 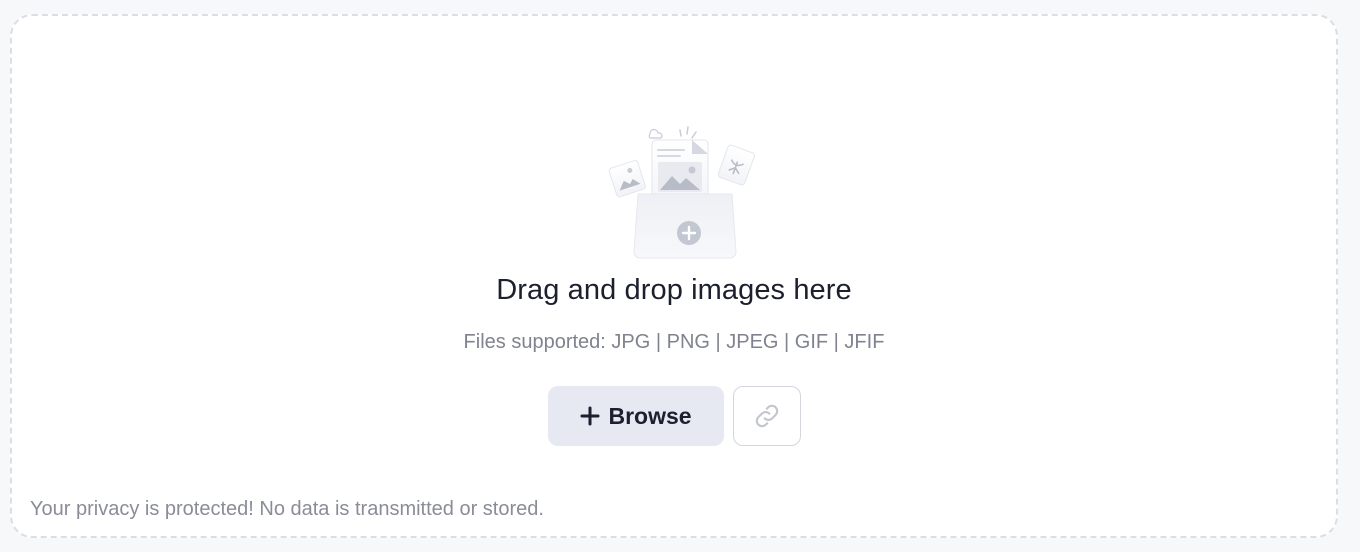 I want to click on dropzone-headline: Drag and drop images here, so click(x=674, y=290).